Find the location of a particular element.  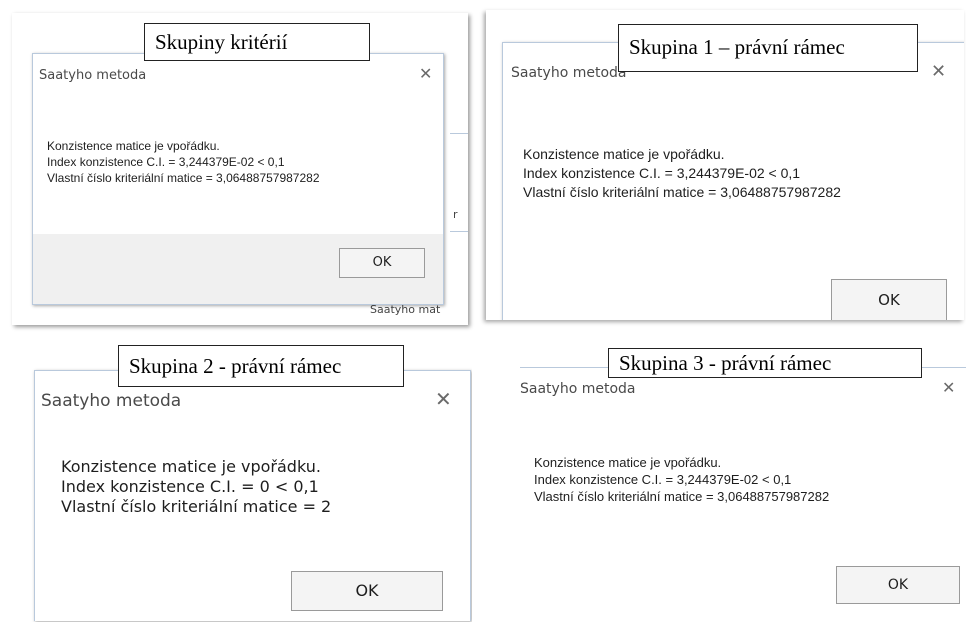

panel-caption: Skupina 3 - právní rámec is located at coordinates (765, 363).